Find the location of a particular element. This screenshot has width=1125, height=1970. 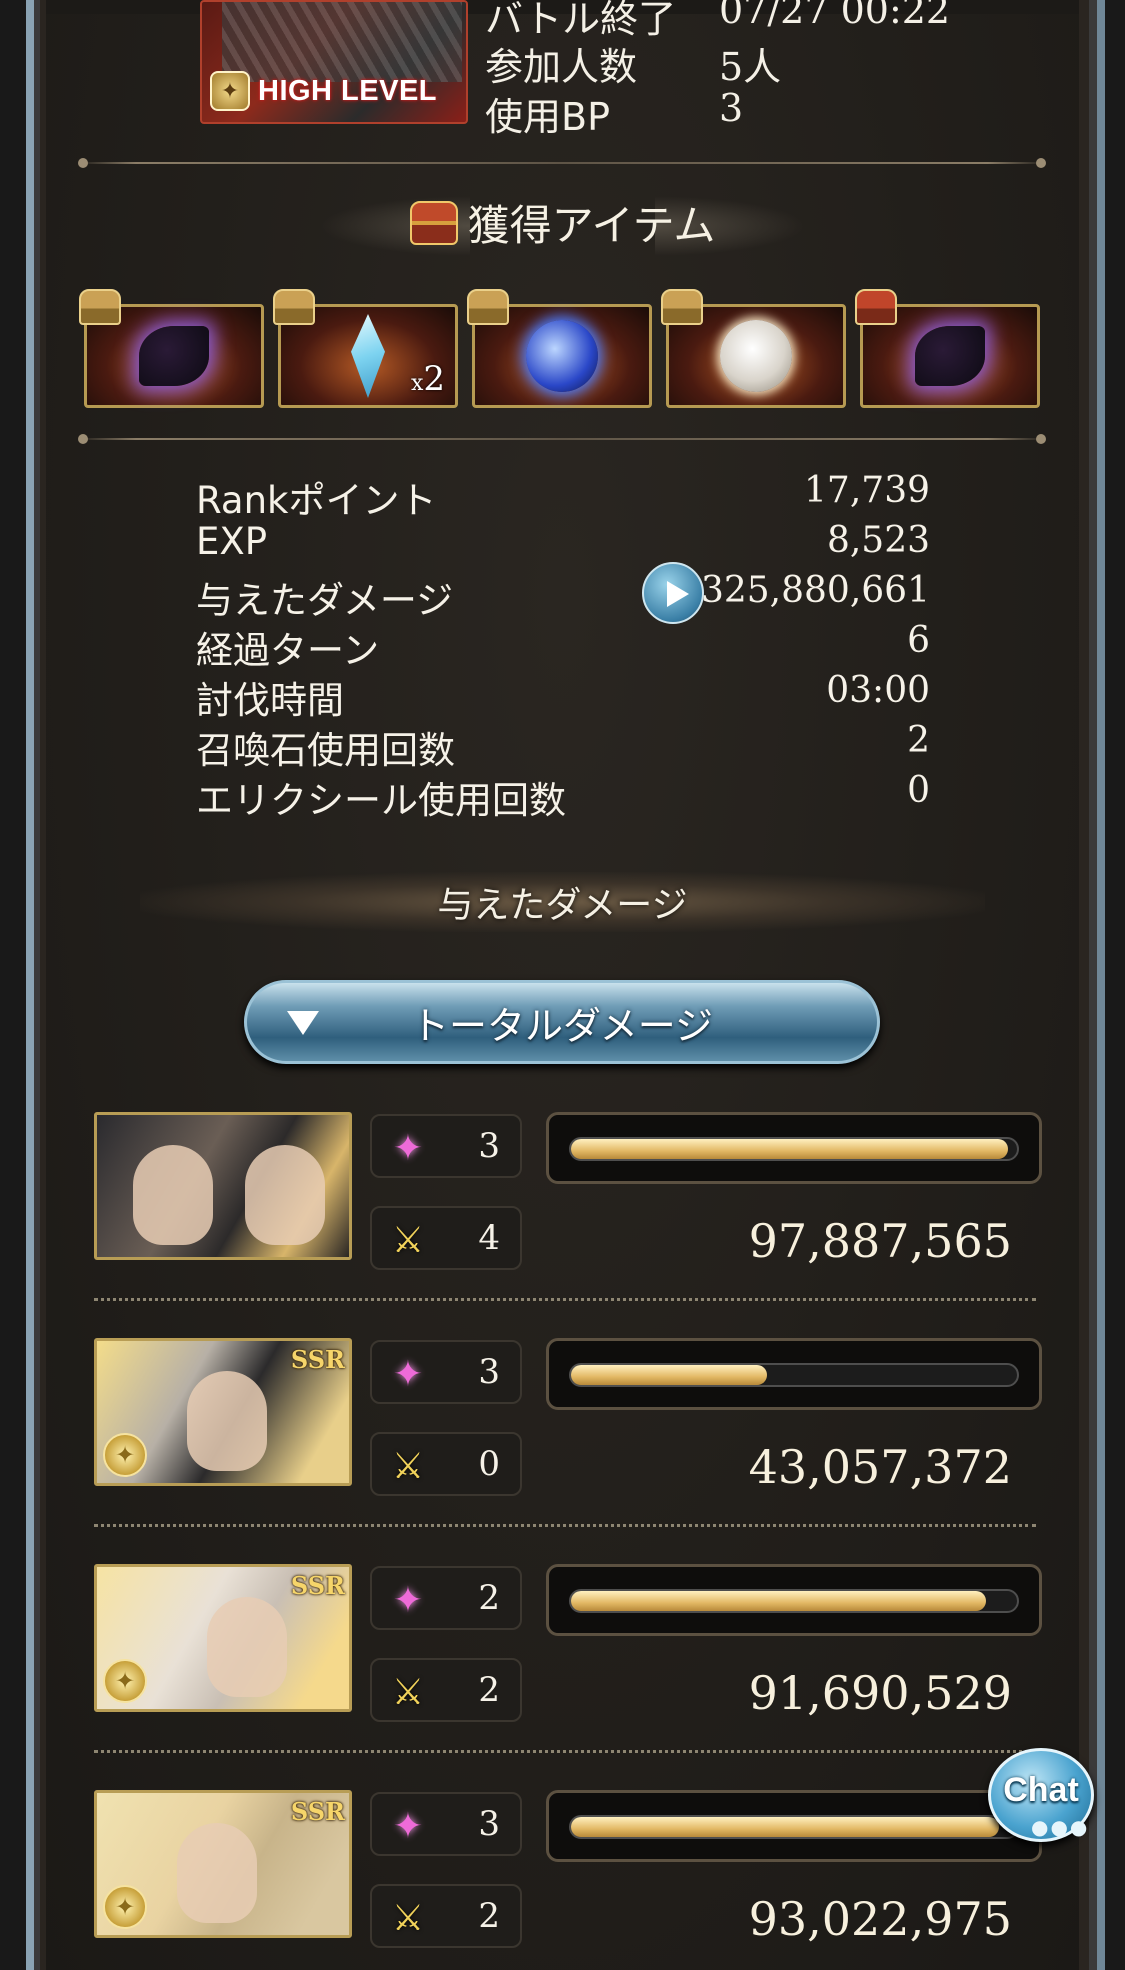

item-count: x2 is located at coordinates (427, 379).